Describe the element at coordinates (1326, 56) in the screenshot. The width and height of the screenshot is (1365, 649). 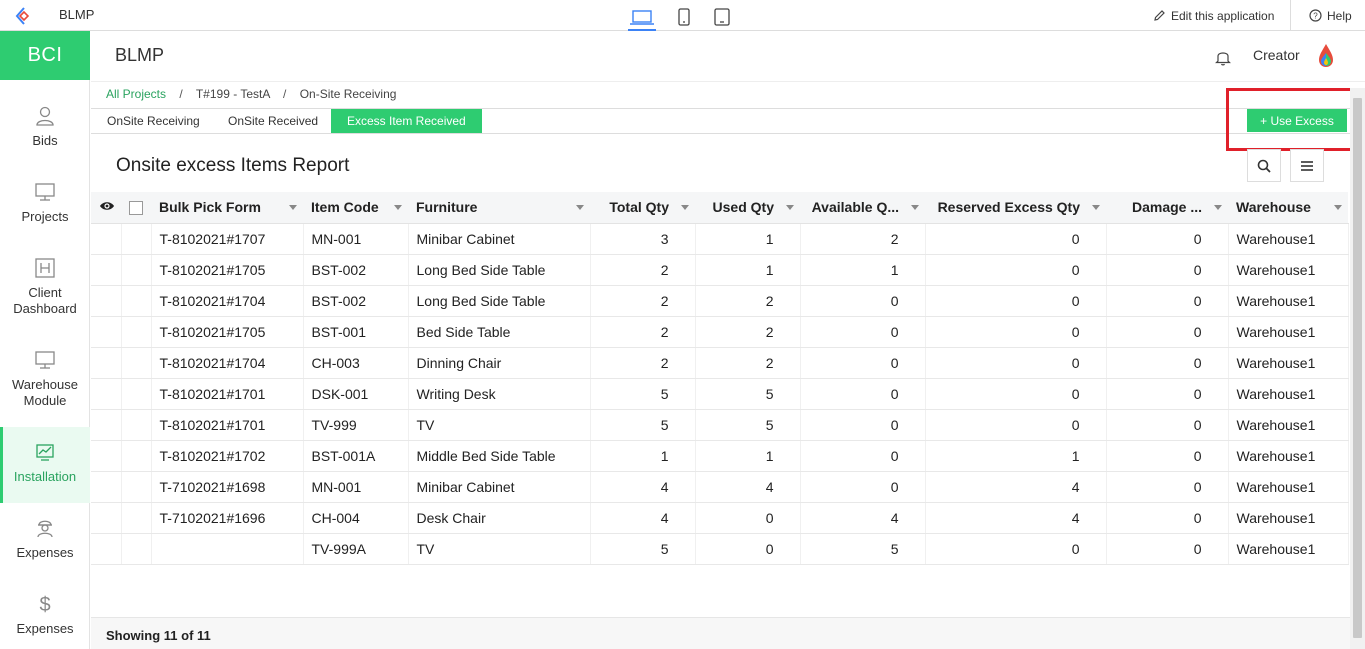
I see `avatar-icon` at that location.